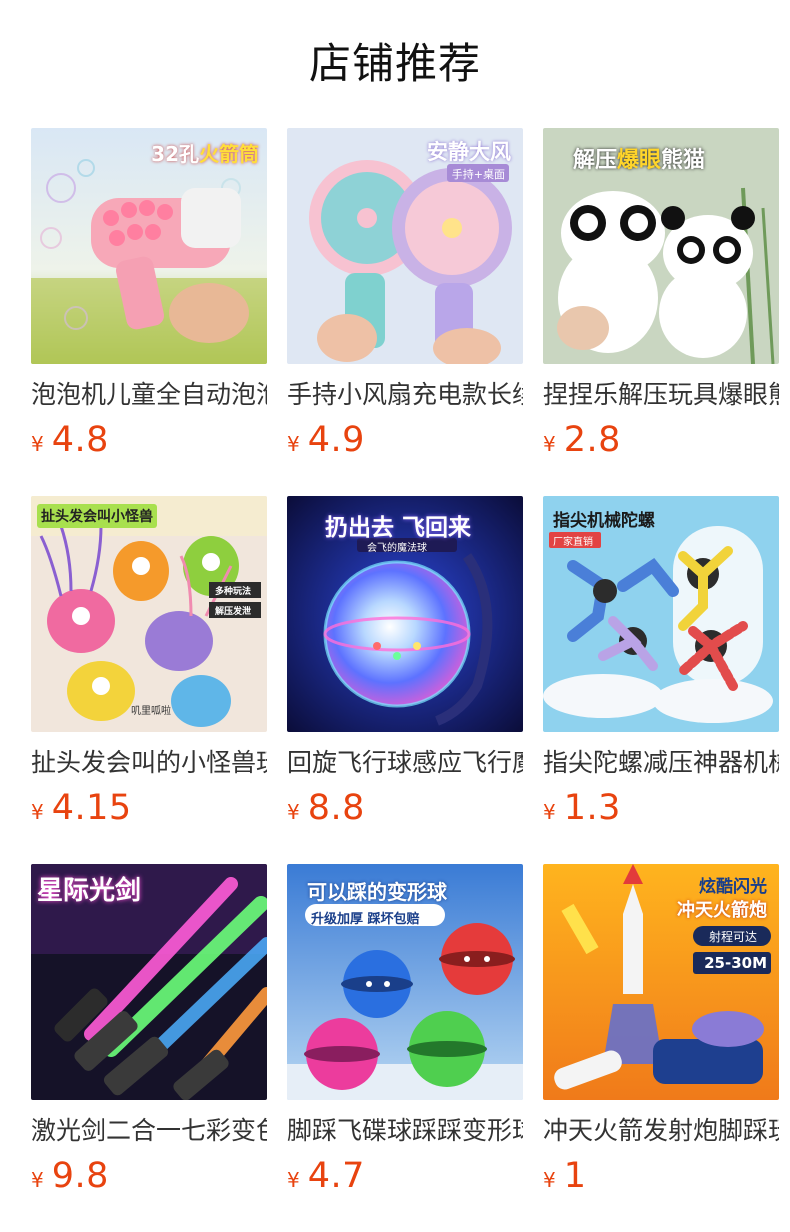 The image size is (790, 1232). Describe the element at coordinates (149, 246) in the screenshot. I see `product-image: 32孔火箭筒` at that location.